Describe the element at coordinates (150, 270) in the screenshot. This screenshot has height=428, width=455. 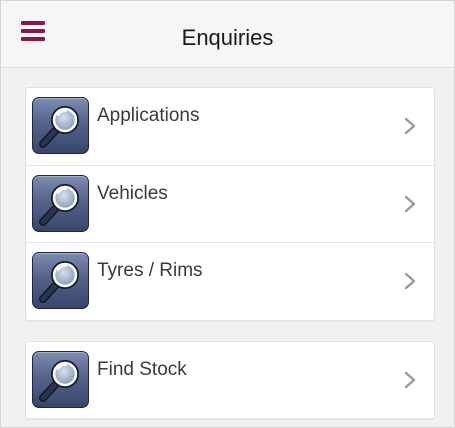
I see `menu-item-label: Tyres / Rims` at that location.